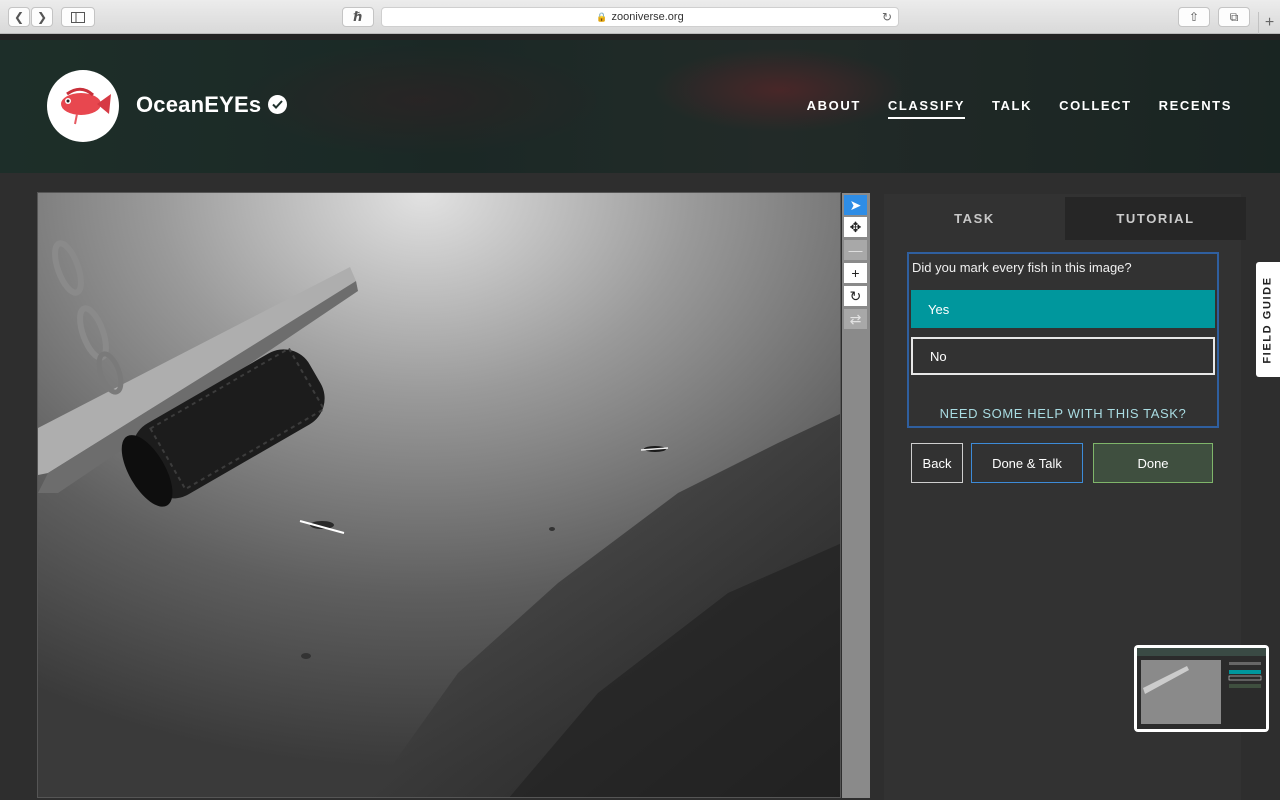  Describe the element at coordinates (277, 104) in the screenshot. I see `verified-check-icon` at that location.